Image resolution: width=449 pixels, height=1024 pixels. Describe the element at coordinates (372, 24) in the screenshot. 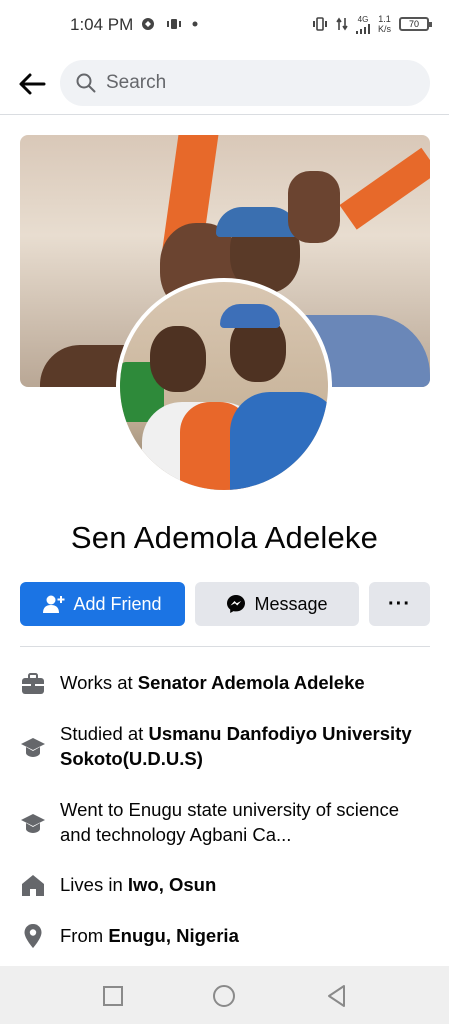

I see `status-icons-right: 4G 1.1 K/s 70` at that location.